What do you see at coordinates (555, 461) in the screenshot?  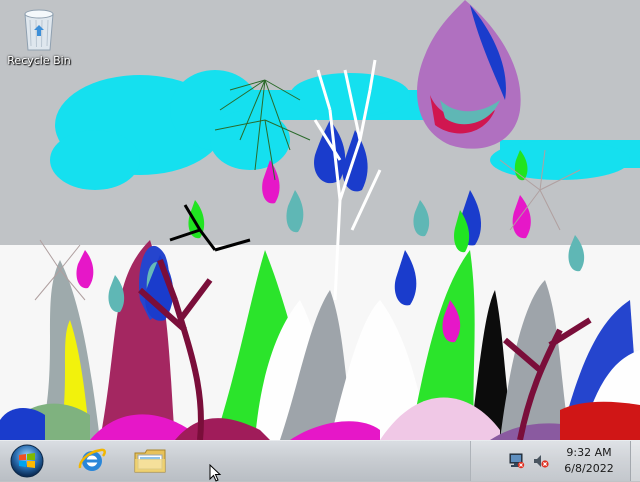 I see `notification-area: 9:32 AM 6/8/2022` at bounding box center [555, 461].